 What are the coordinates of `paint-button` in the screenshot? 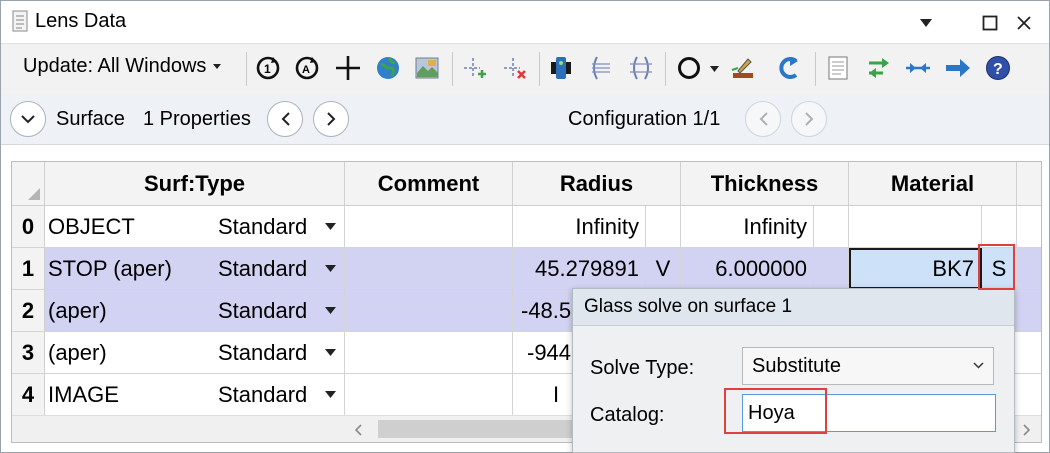 It's located at (743, 68).